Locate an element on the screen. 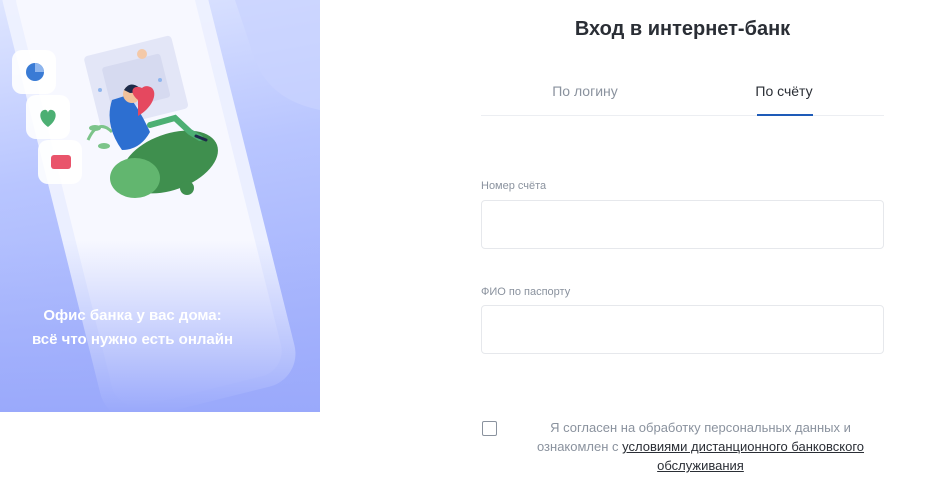 This screenshot has height=485, width=941. fio-label: ФИО по паспорту is located at coordinates (526, 292).